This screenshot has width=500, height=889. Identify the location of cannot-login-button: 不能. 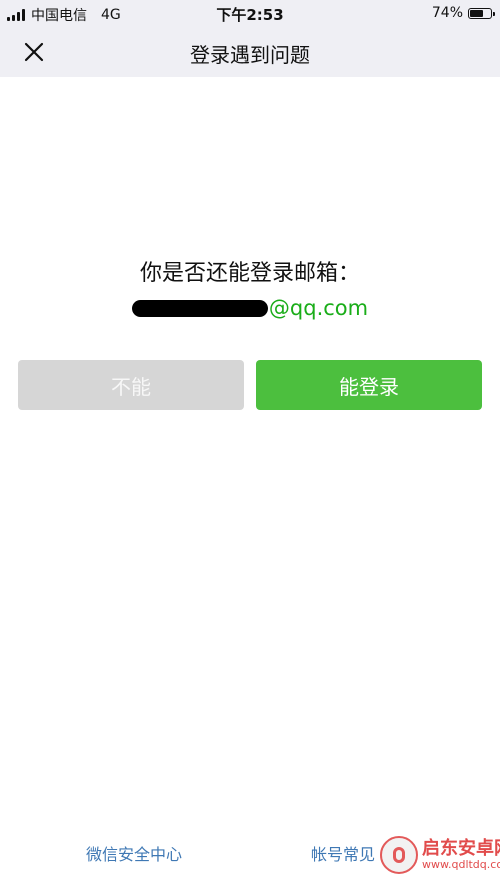
(131, 385).